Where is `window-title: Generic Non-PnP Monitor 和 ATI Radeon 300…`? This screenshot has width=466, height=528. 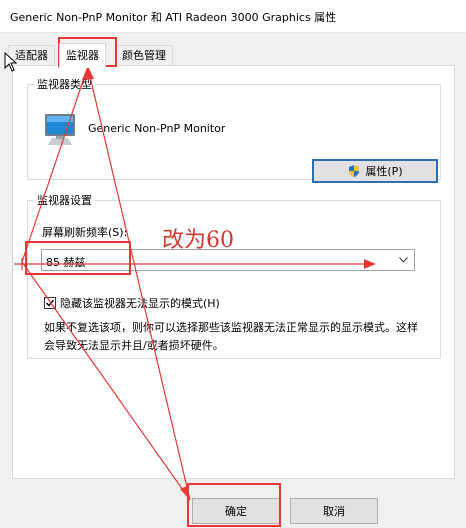 window-title: Generic Non-PnP Monitor 和 ATI Radeon 300… is located at coordinates (173, 17).